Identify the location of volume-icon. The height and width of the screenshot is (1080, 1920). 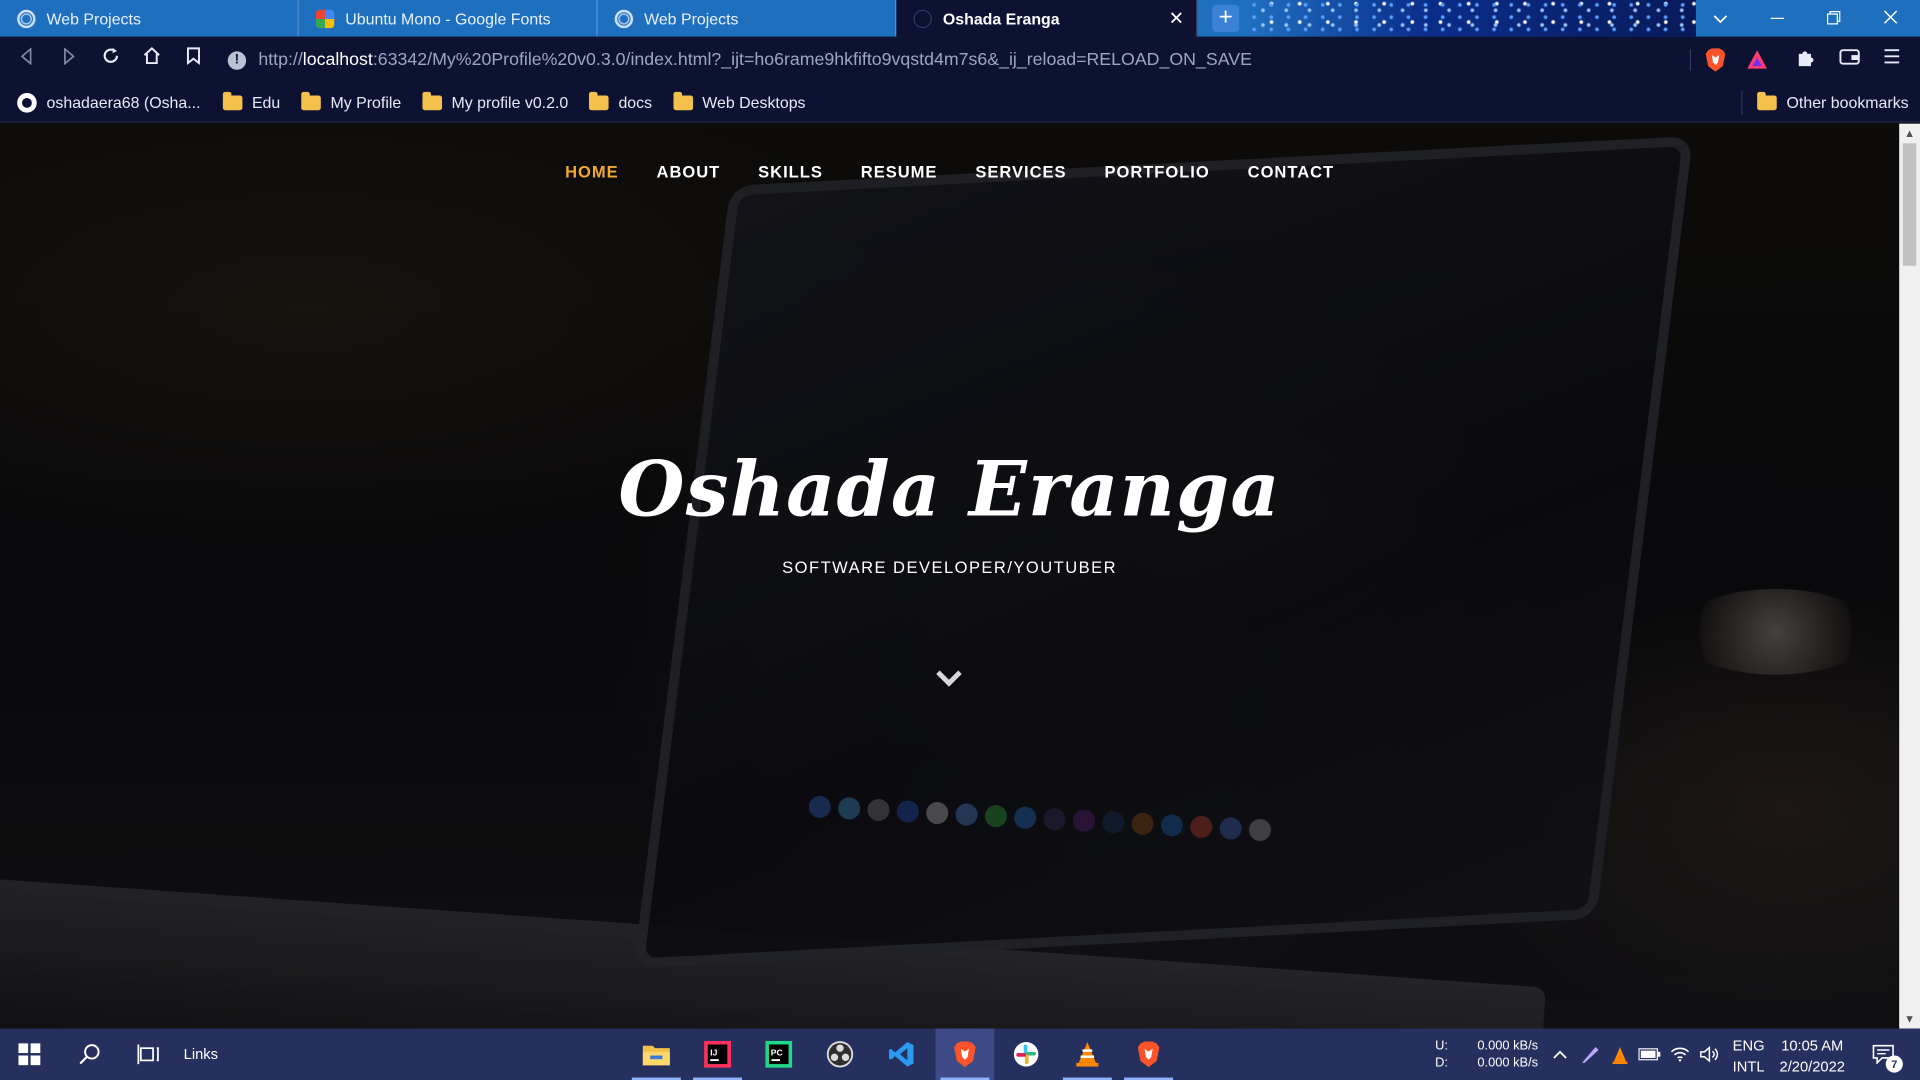
(1709, 1054).